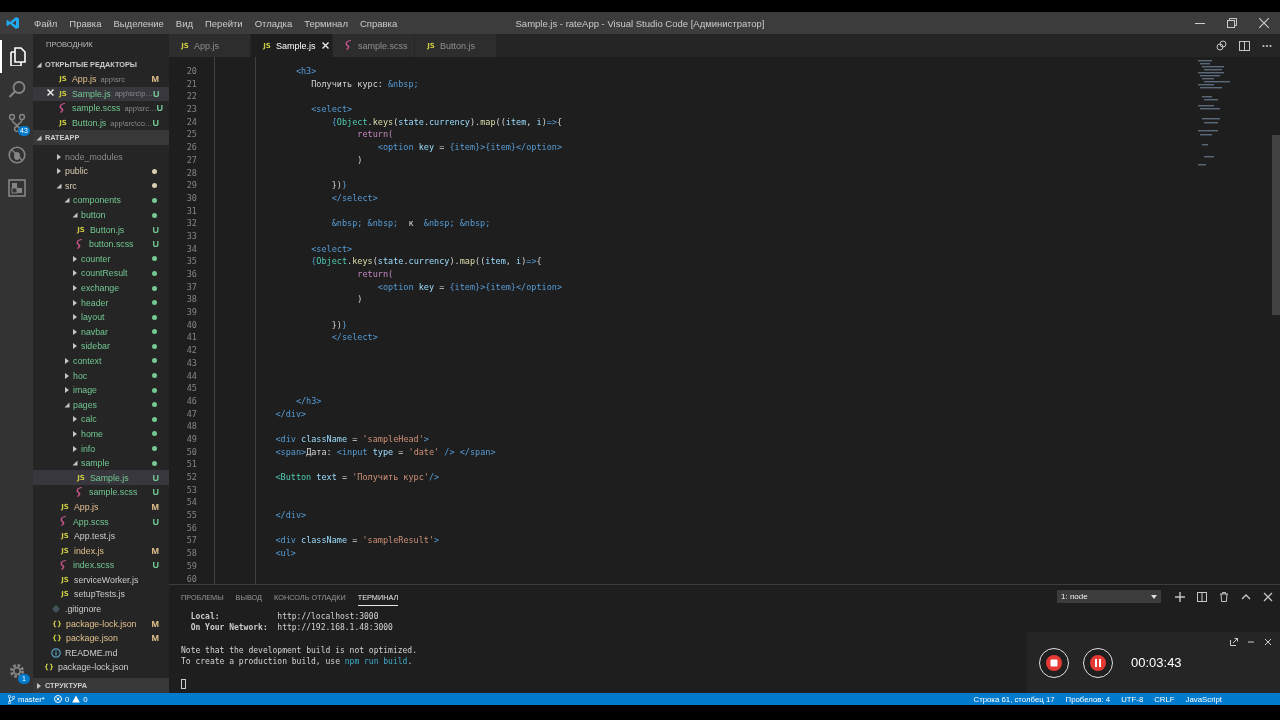  What do you see at coordinates (1232, 23) in the screenshot?
I see `restore-icon` at bounding box center [1232, 23].